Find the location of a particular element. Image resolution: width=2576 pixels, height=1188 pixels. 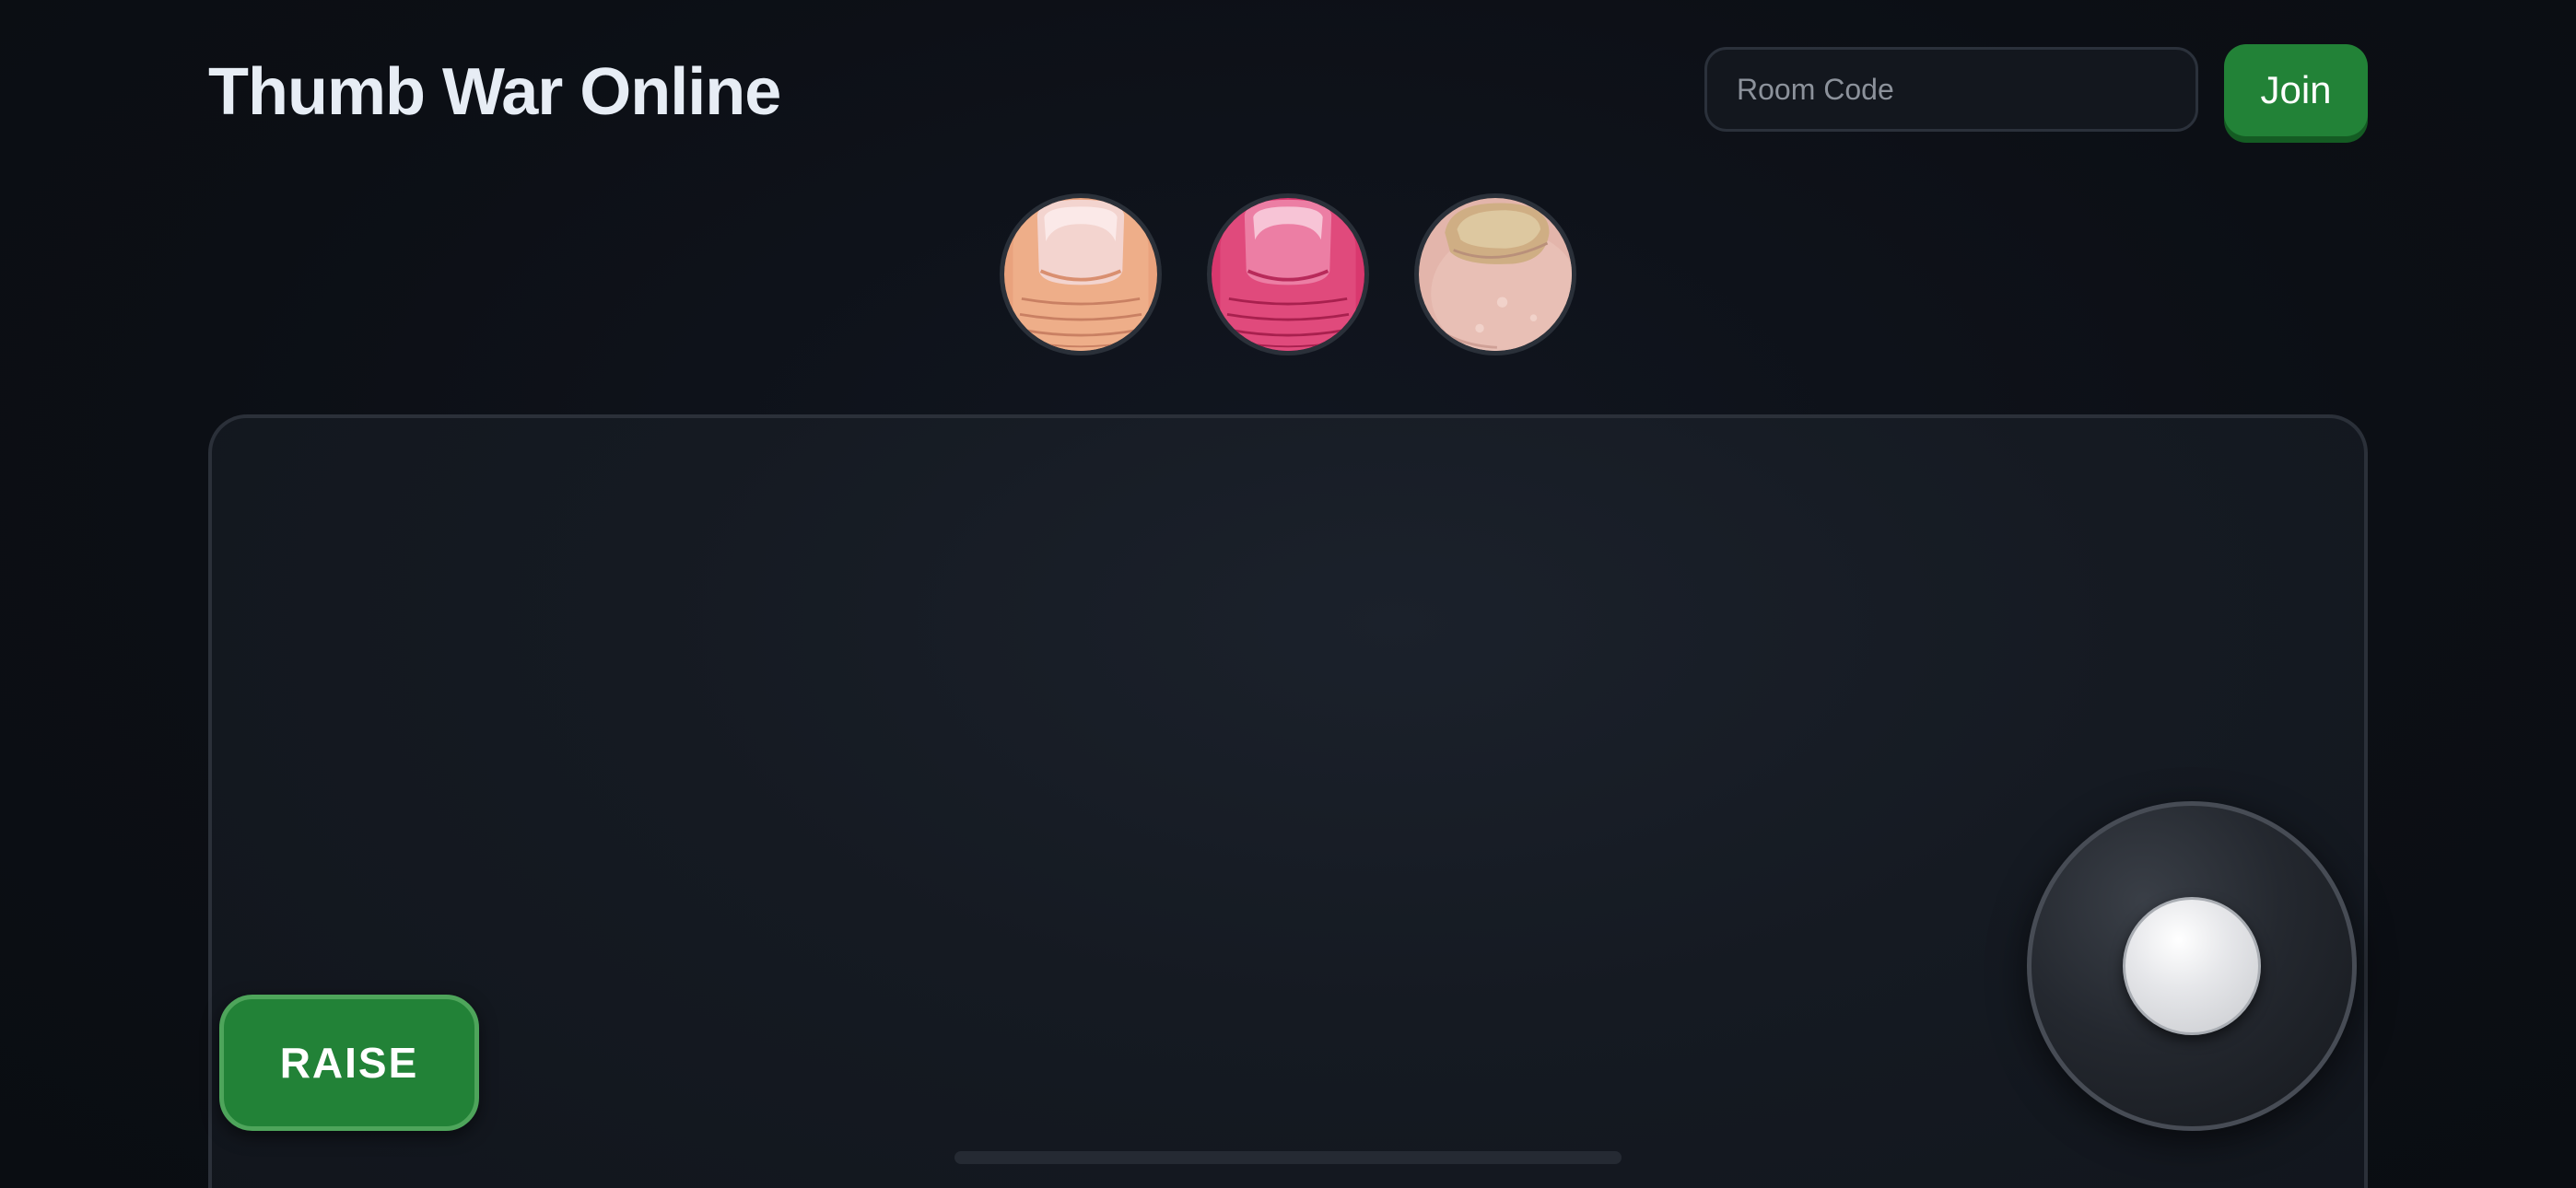

skin-option-pink-thumb is located at coordinates (1288, 274).